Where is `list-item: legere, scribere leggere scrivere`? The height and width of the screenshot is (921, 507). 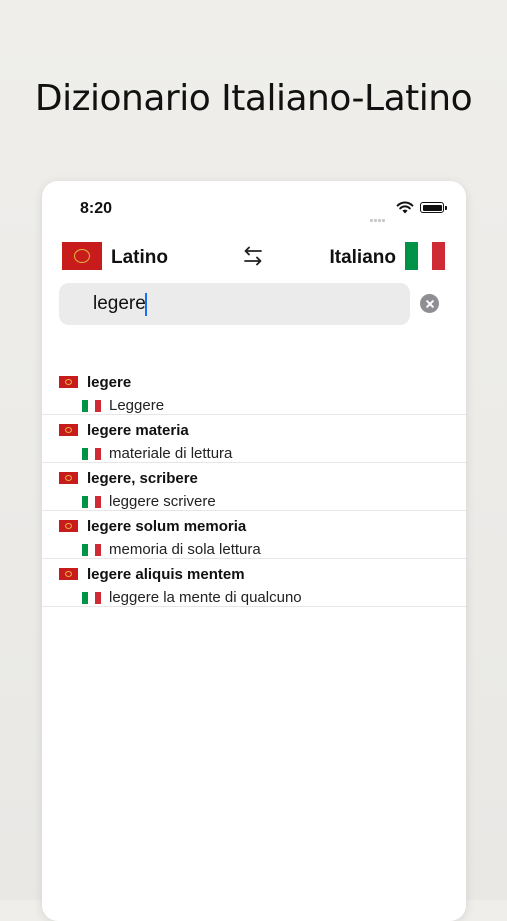
list-item: legere, scribere leggere scrivere is located at coordinates (254, 487).